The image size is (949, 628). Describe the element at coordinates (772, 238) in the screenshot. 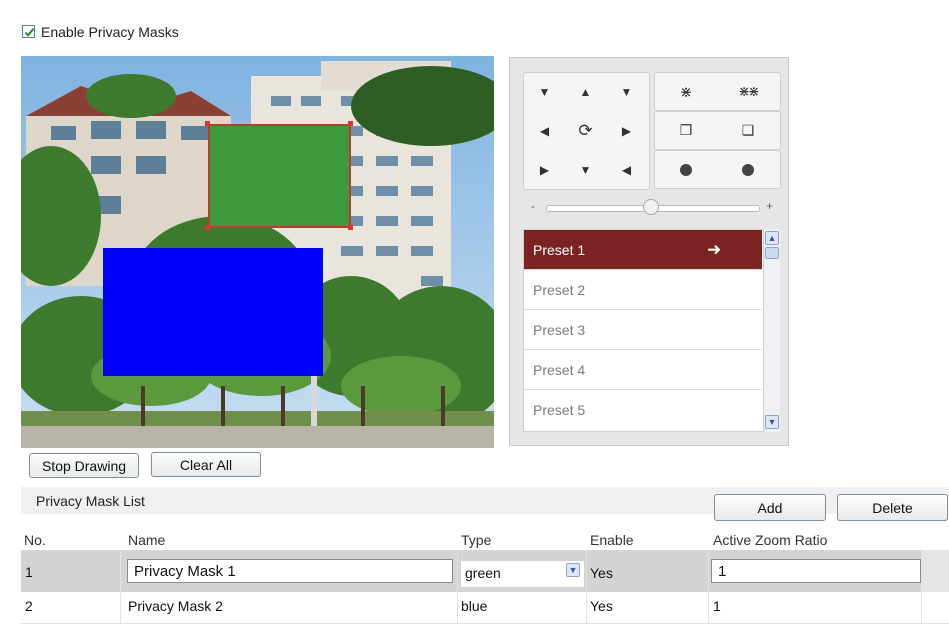

I see `scroll-up-icon: ▲` at that location.